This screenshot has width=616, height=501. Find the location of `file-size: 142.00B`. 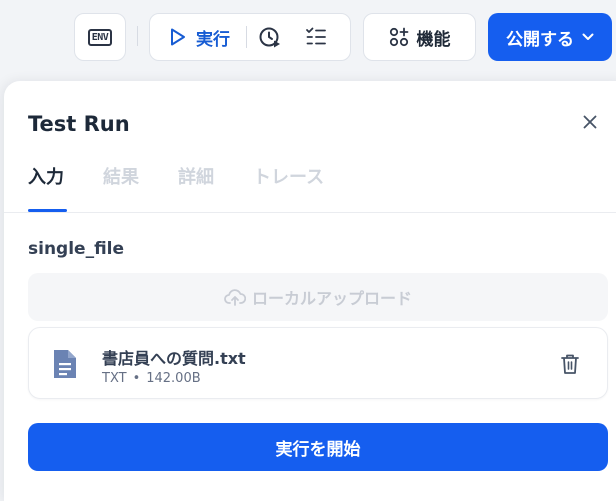

file-size: 142.00B is located at coordinates (173, 378).